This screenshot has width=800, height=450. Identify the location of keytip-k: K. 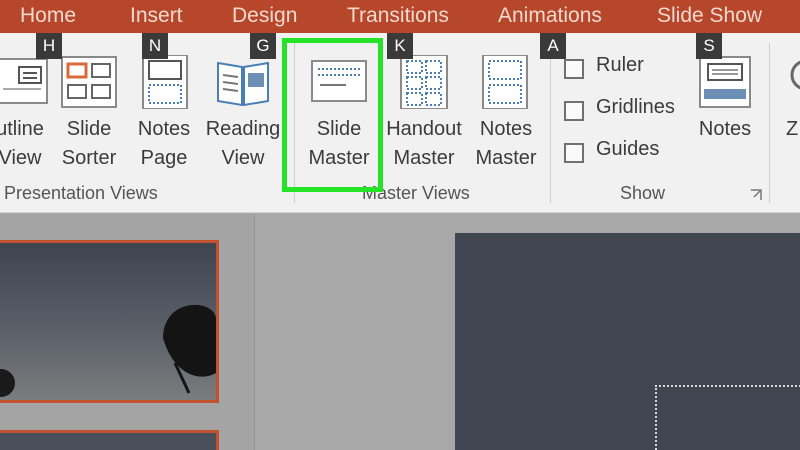
(400, 46).